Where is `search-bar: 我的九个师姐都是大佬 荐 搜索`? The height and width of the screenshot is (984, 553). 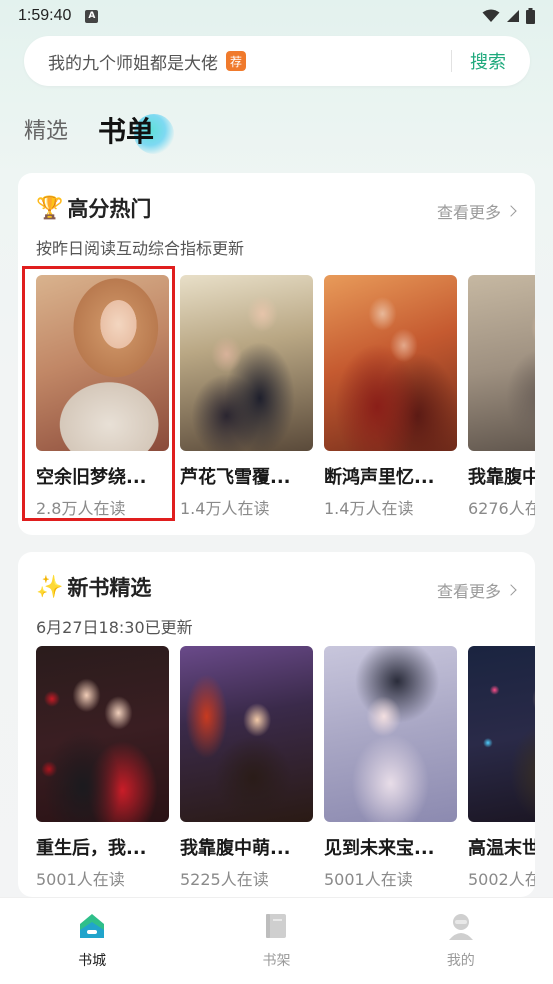 search-bar: 我的九个师姐都是大佬 荐 搜索 is located at coordinates (277, 61).